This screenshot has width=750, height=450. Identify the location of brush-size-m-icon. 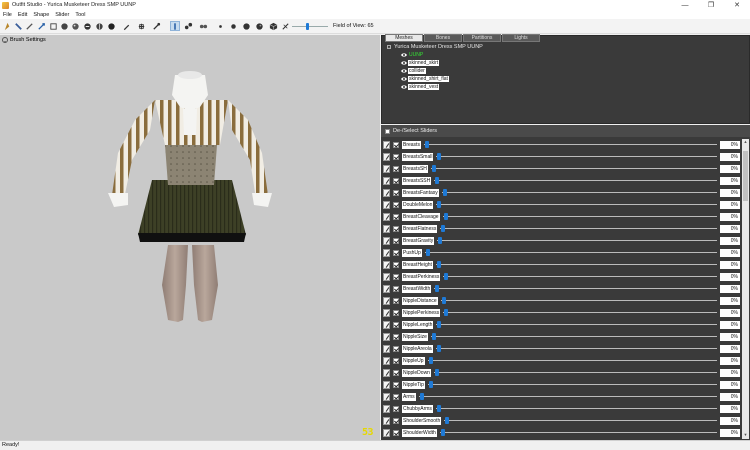
(246, 26).